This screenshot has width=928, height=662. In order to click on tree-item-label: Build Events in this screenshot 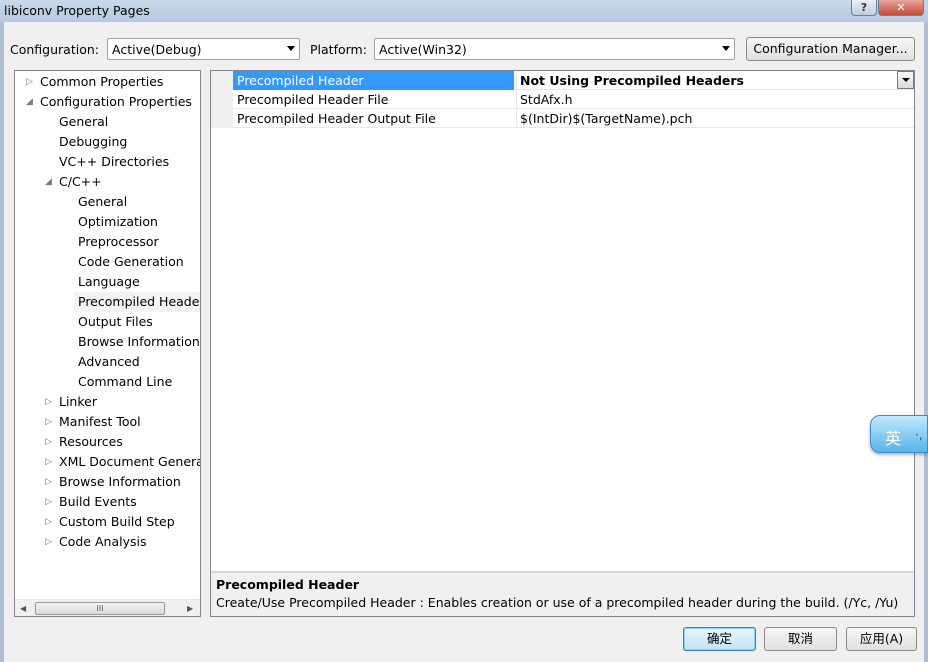, I will do `click(98, 501)`.